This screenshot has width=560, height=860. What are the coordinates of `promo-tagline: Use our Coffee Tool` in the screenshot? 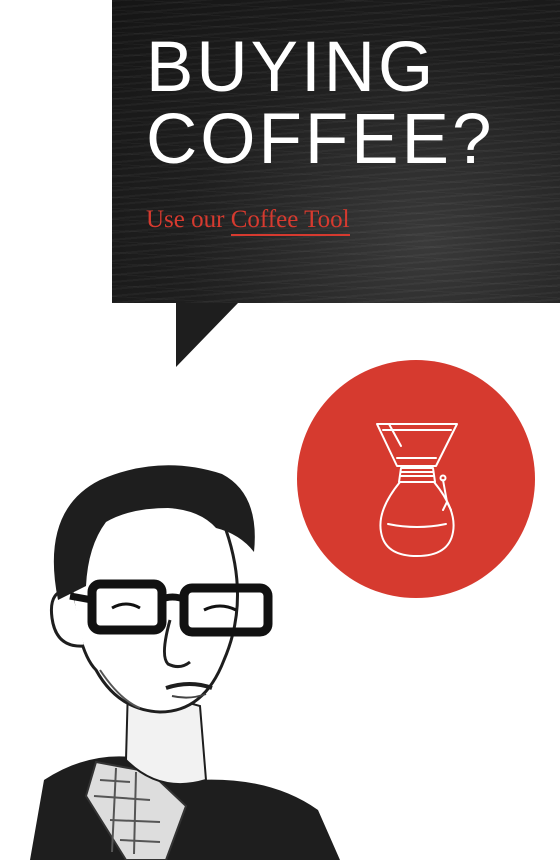 It's located at (248, 221).